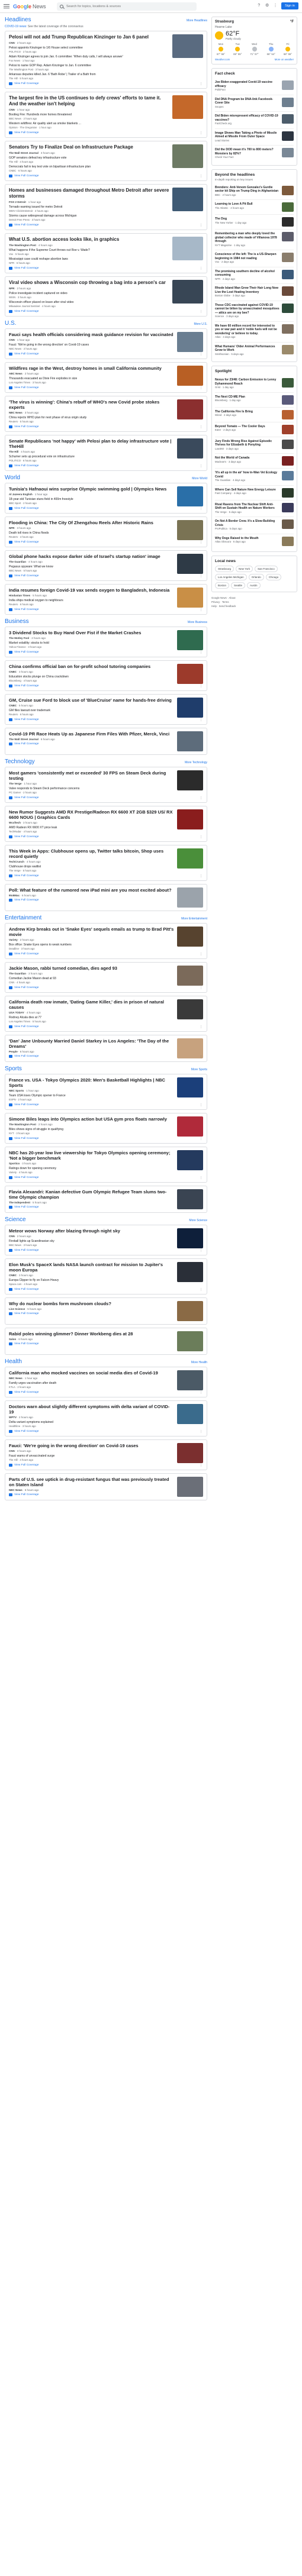 The image size is (302, 2576). Describe the element at coordinates (16, 1012) in the screenshot. I see `story-source: USA TODAY` at that location.